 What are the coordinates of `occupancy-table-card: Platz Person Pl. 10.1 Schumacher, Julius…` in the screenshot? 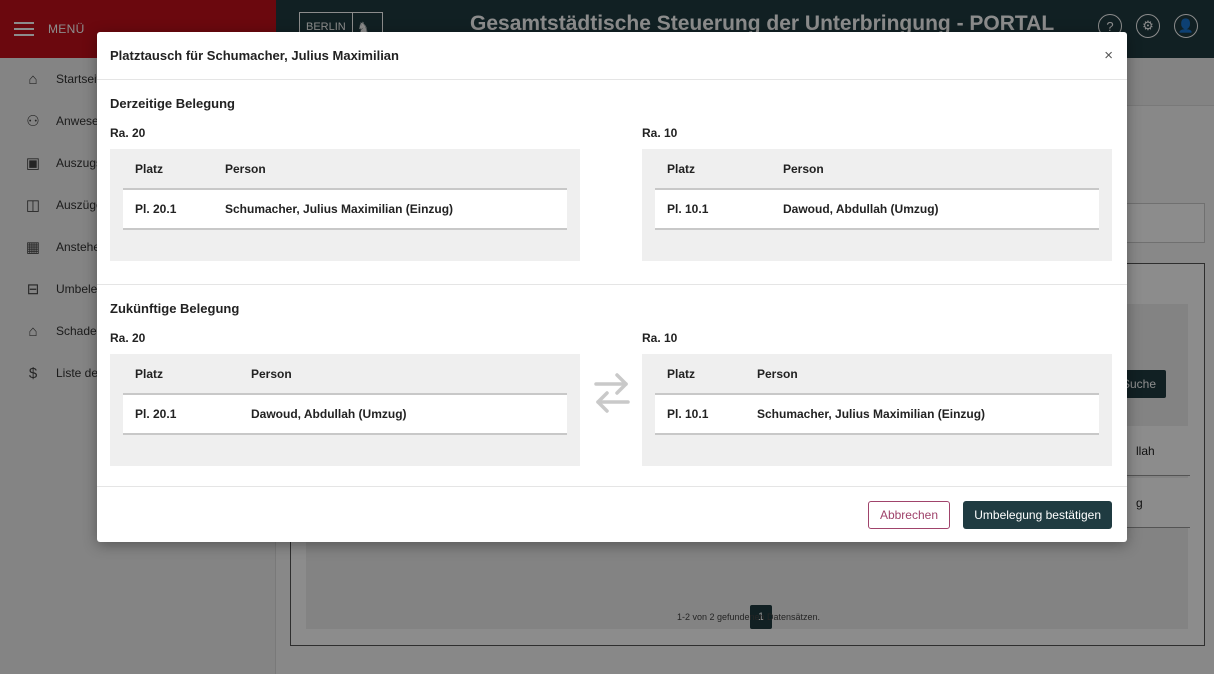 It's located at (877, 410).